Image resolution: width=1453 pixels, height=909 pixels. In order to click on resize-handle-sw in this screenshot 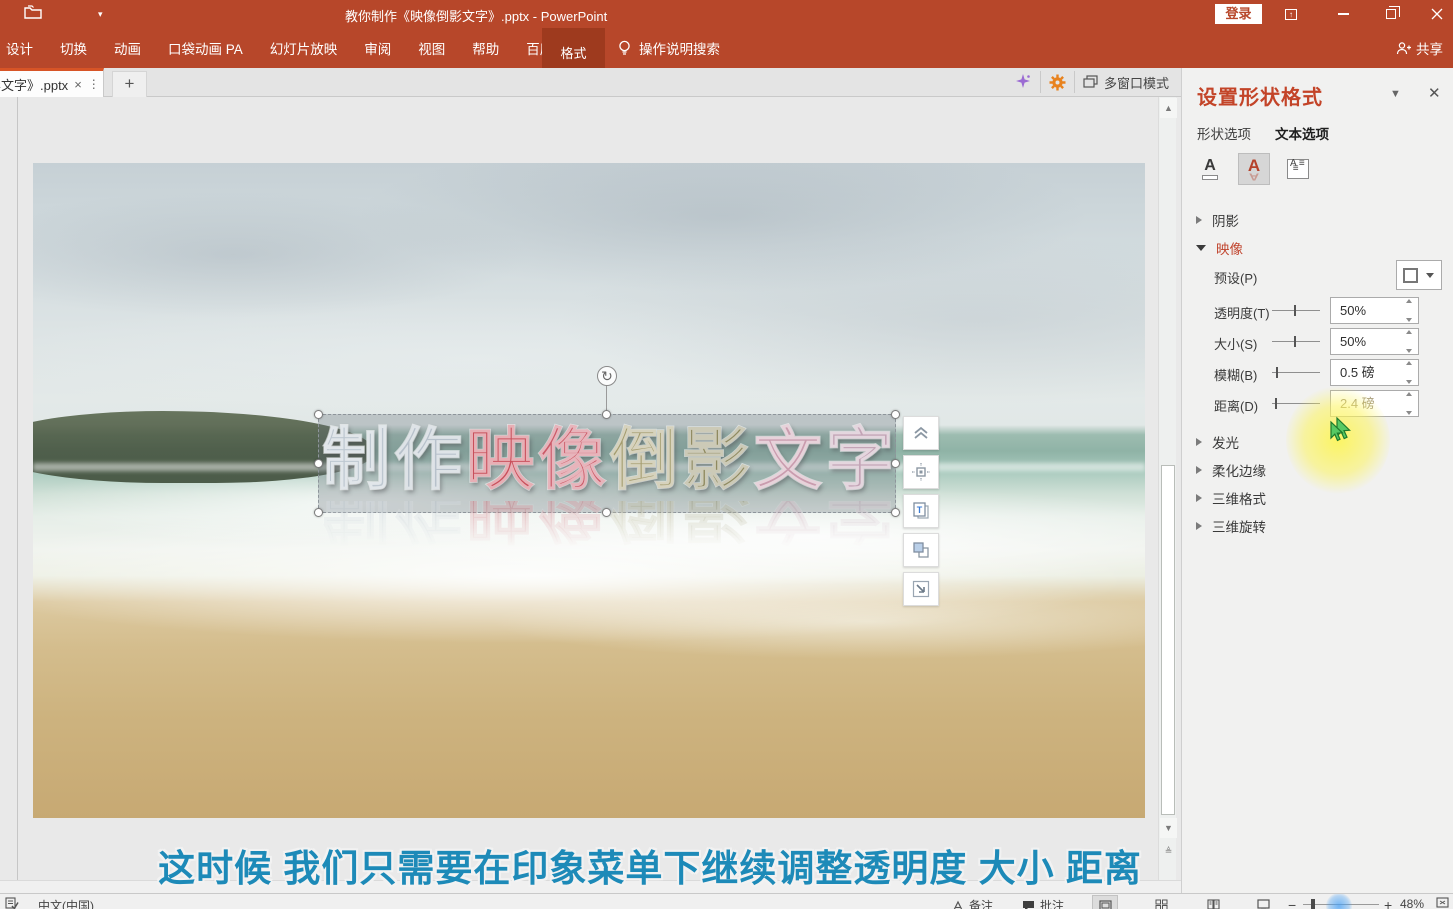, I will do `click(318, 512)`.